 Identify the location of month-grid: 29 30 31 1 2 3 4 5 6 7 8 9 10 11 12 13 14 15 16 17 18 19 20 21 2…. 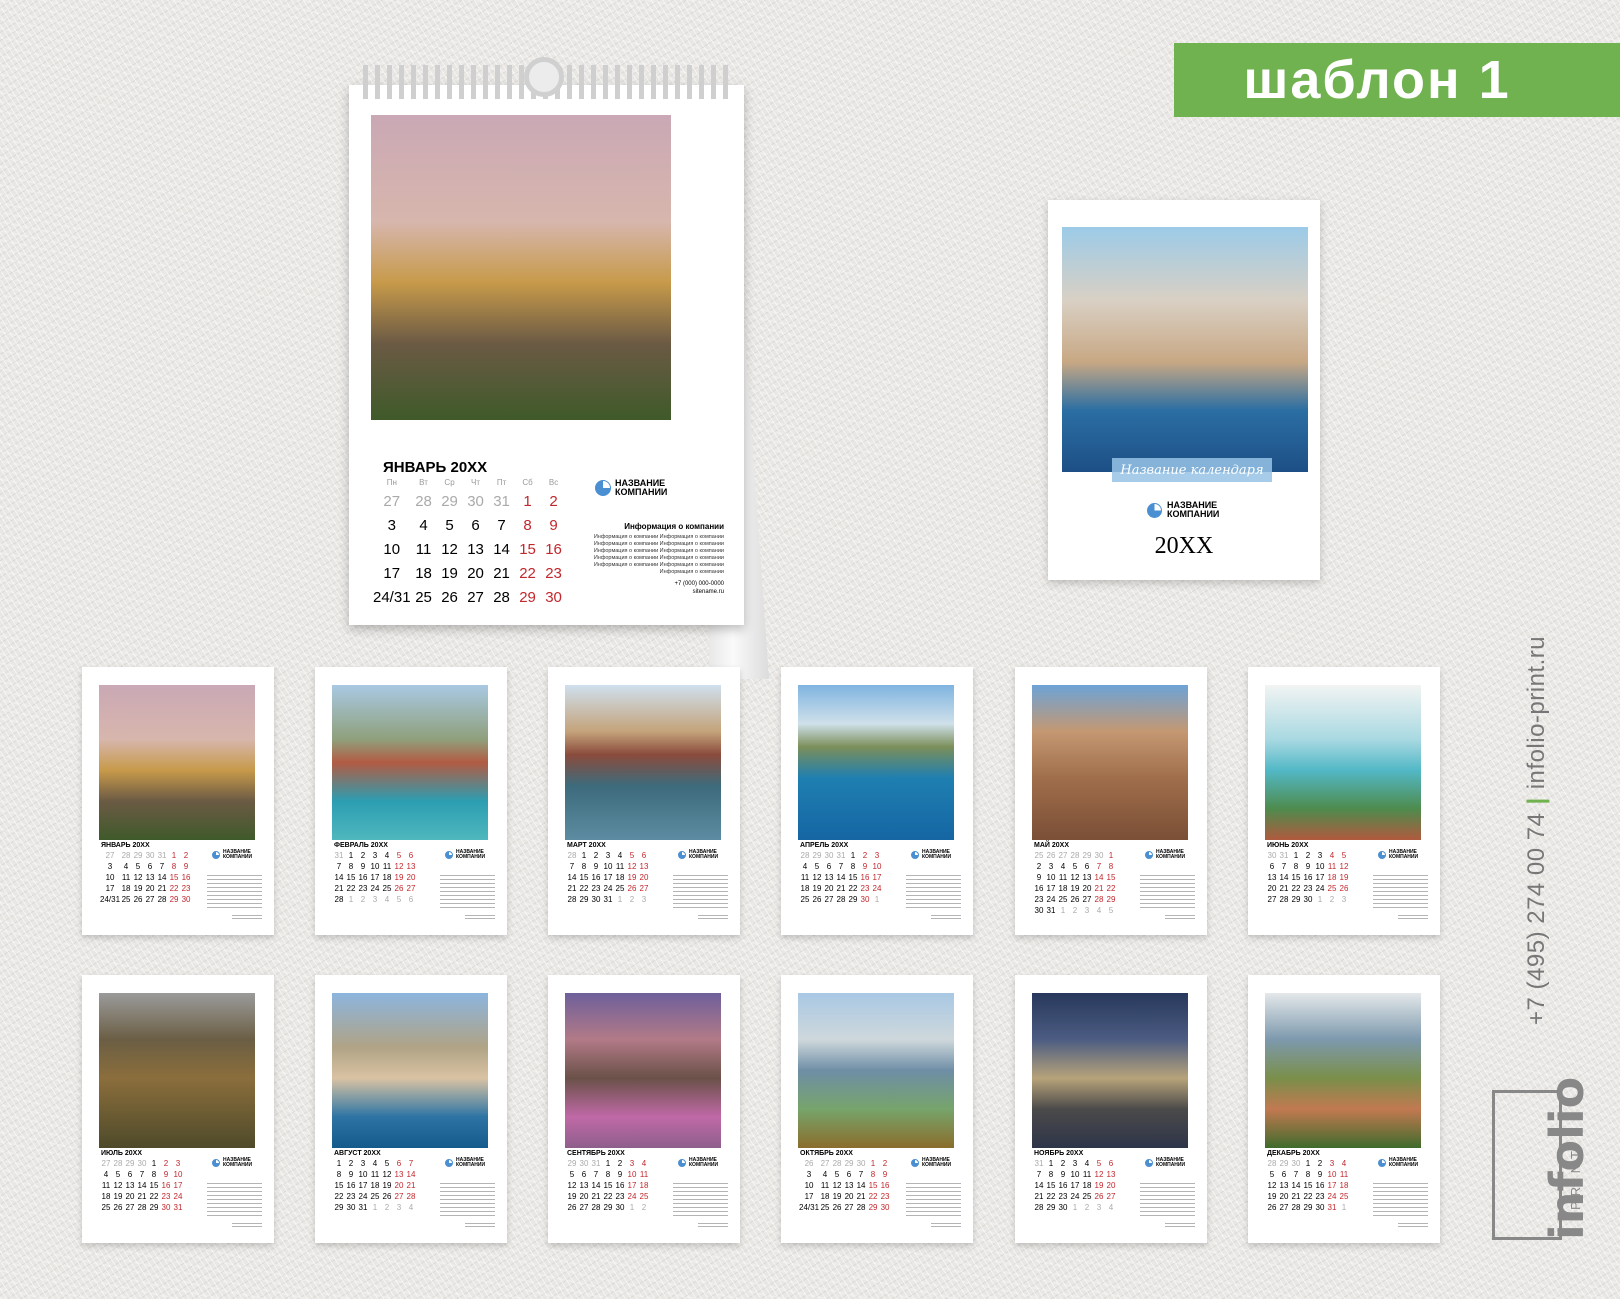
(608, 1185).